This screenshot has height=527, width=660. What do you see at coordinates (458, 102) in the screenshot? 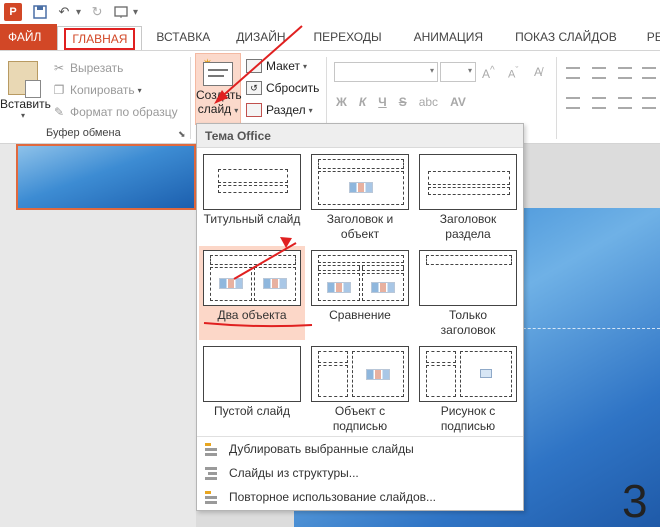
I see `char-spacing-button: AV` at bounding box center [458, 102].